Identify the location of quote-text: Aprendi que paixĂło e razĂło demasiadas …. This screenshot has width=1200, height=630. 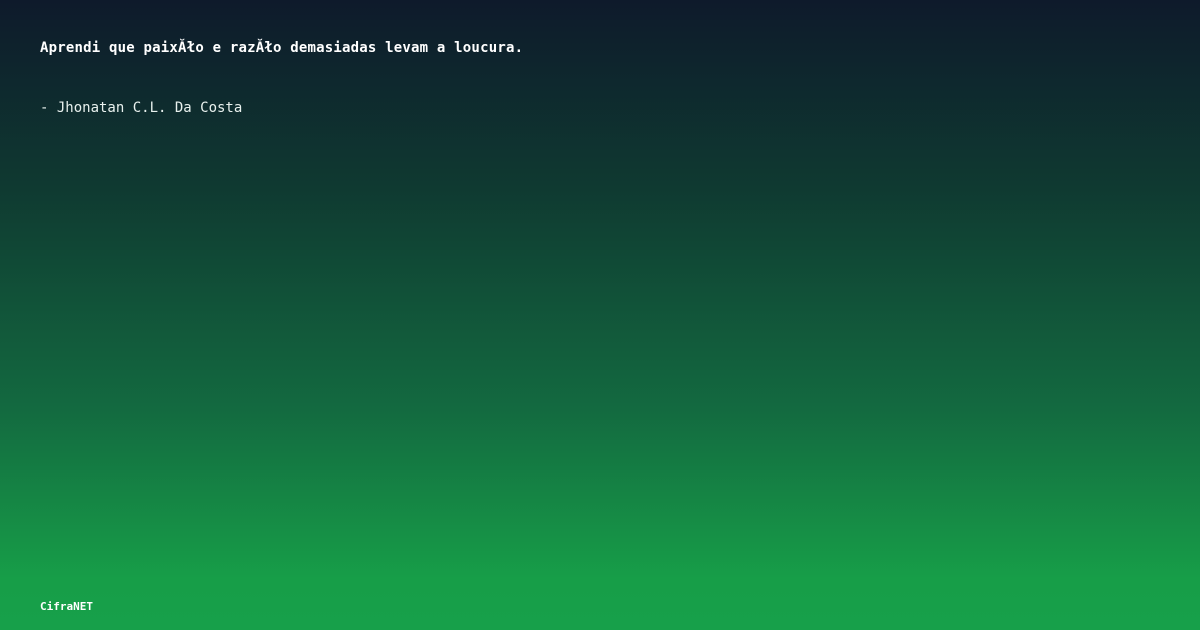
(282, 48).